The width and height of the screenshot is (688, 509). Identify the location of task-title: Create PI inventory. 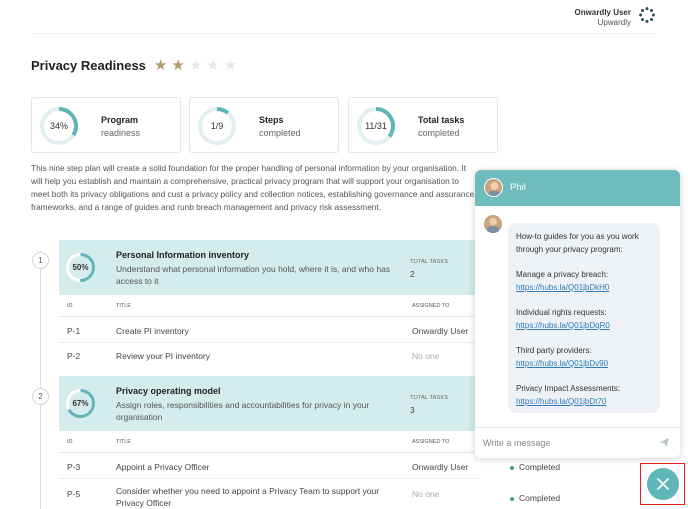
(152, 331).